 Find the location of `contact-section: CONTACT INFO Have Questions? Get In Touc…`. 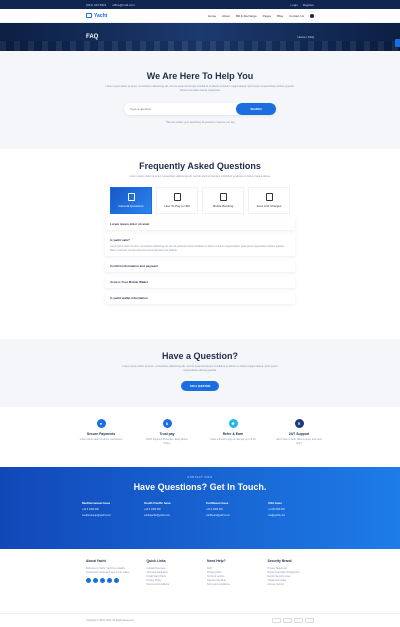

contact-section: CONTACT INFO Have Questions? Get In Touc… is located at coordinates (200, 508).